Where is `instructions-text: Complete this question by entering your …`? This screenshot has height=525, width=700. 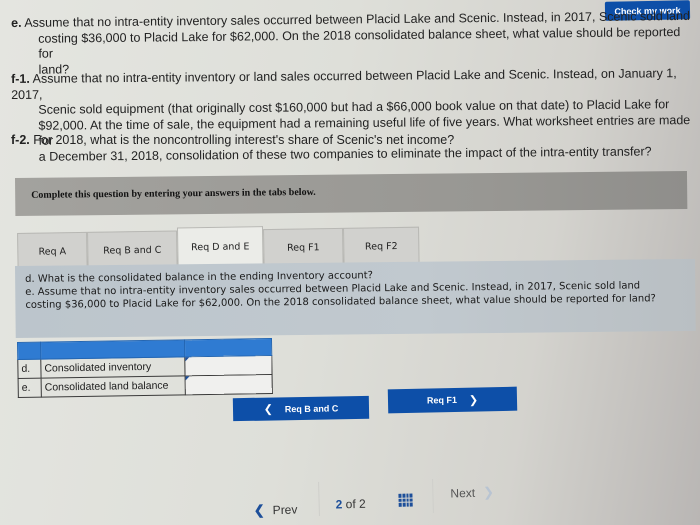 instructions-text: Complete this question by entering your … is located at coordinates (173, 193).